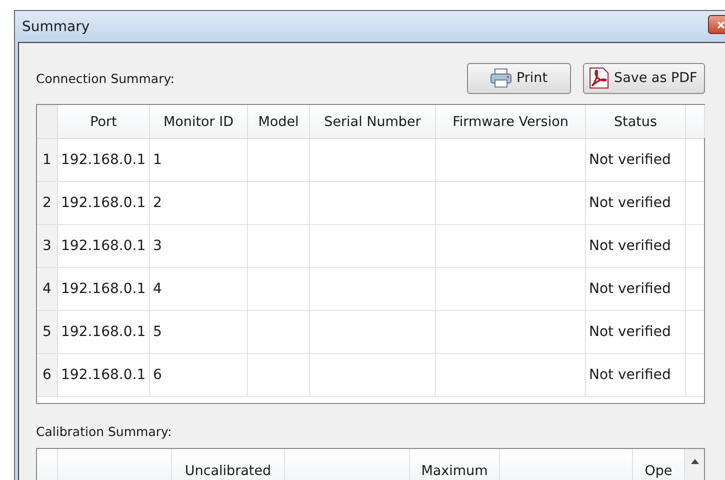 This screenshot has height=480, width=725. I want to click on column-header: Status, so click(636, 121).